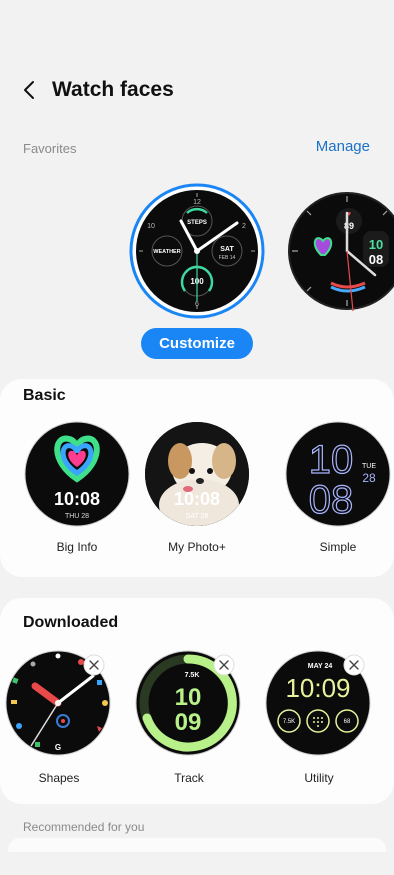 The image size is (394, 875). What do you see at coordinates (197, 253) in the screenshot?
I see `favorite-face-selected: 12 10 2 6 STEPS WEATHER SAT FEB 14 100` at bounding box center [197, 253].